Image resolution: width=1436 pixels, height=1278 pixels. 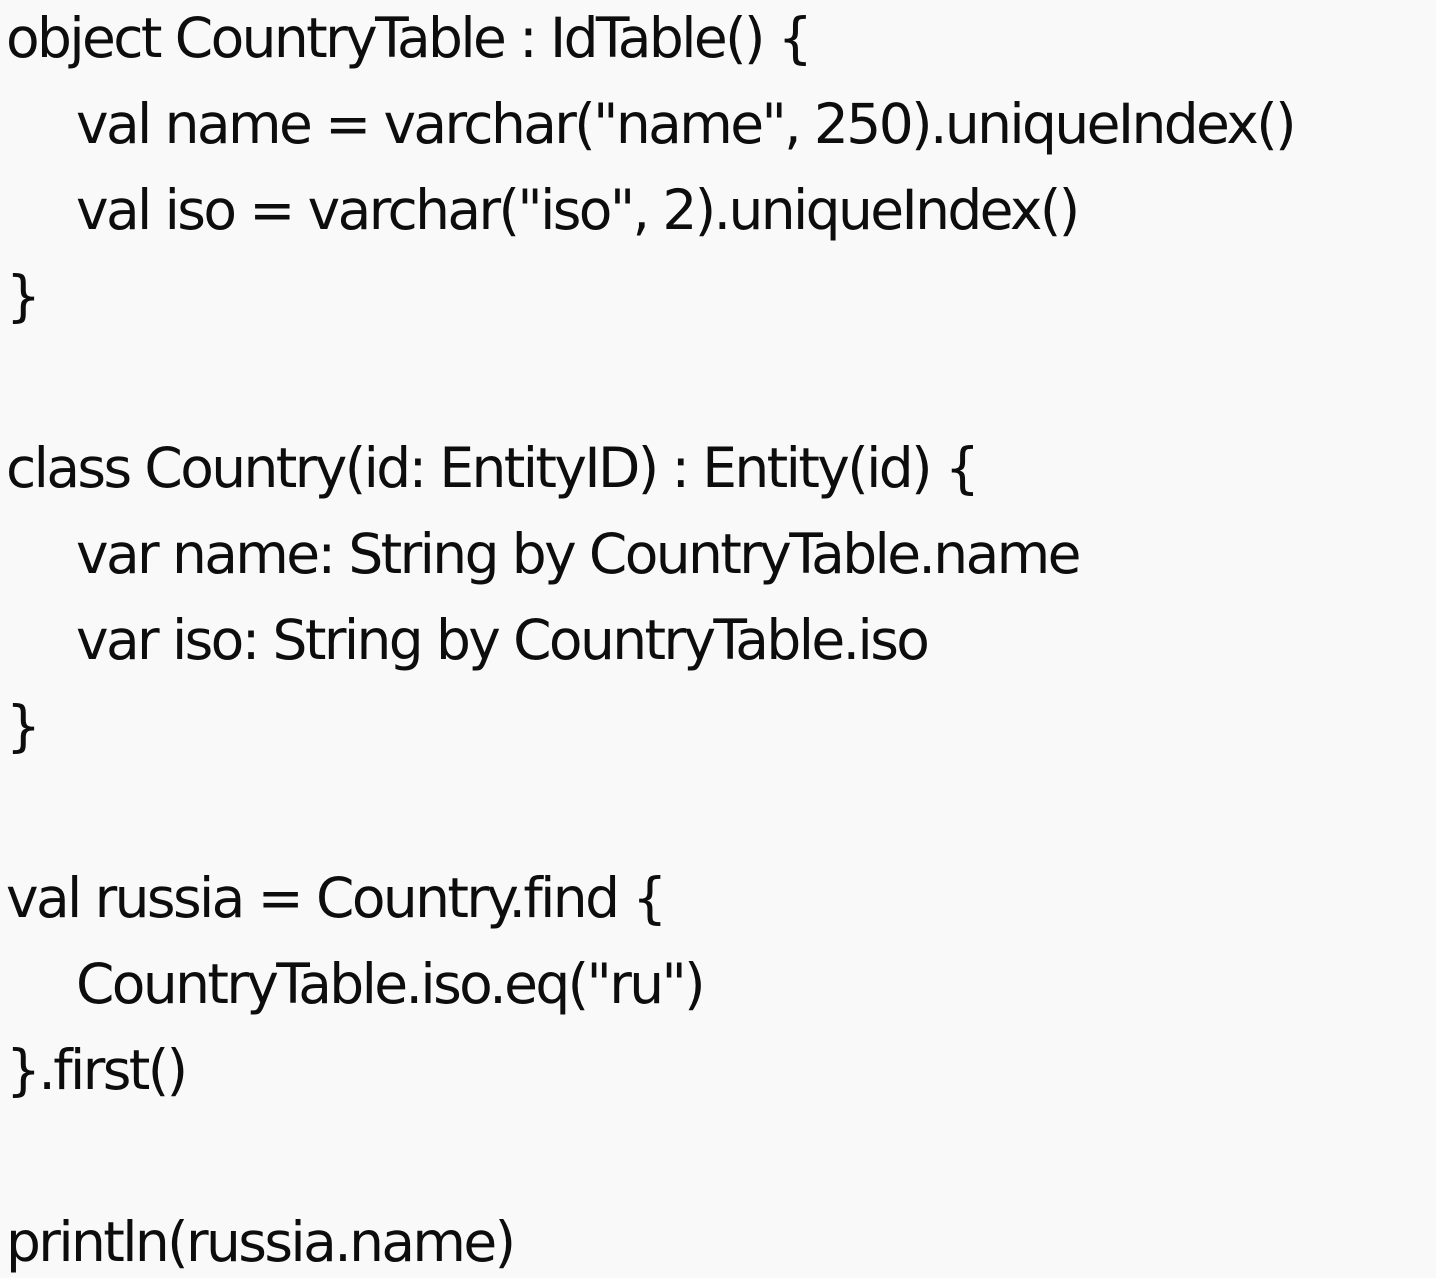 What do you see at coordinates (23, 726) in the screenshot?
I see `code-line-9: }` at bounding box center [23, 726].